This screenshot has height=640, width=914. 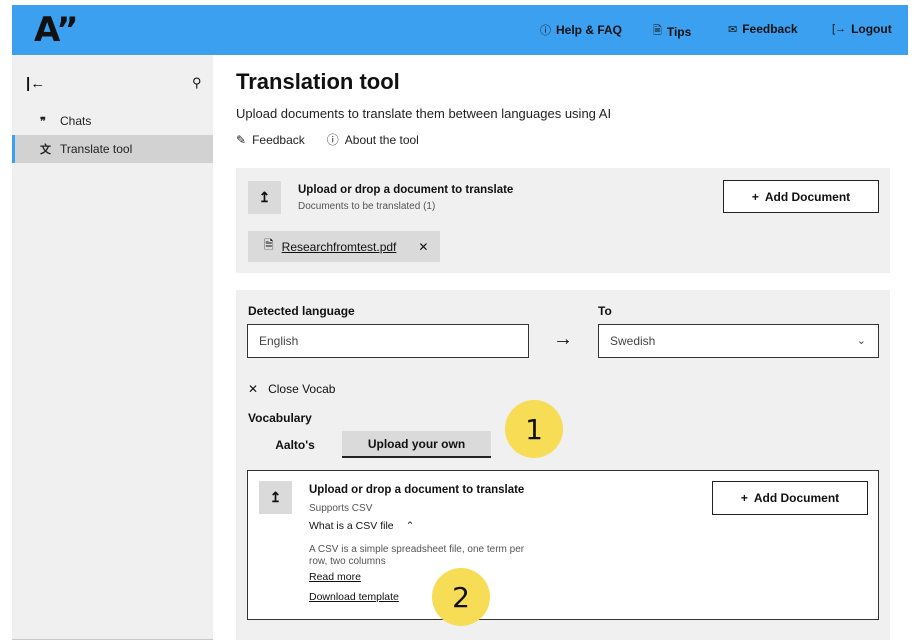 What do you see at coordinates (197, 83) in the screenshot?
I see `search-icon: ⚲` at bounding box center [197, 83].